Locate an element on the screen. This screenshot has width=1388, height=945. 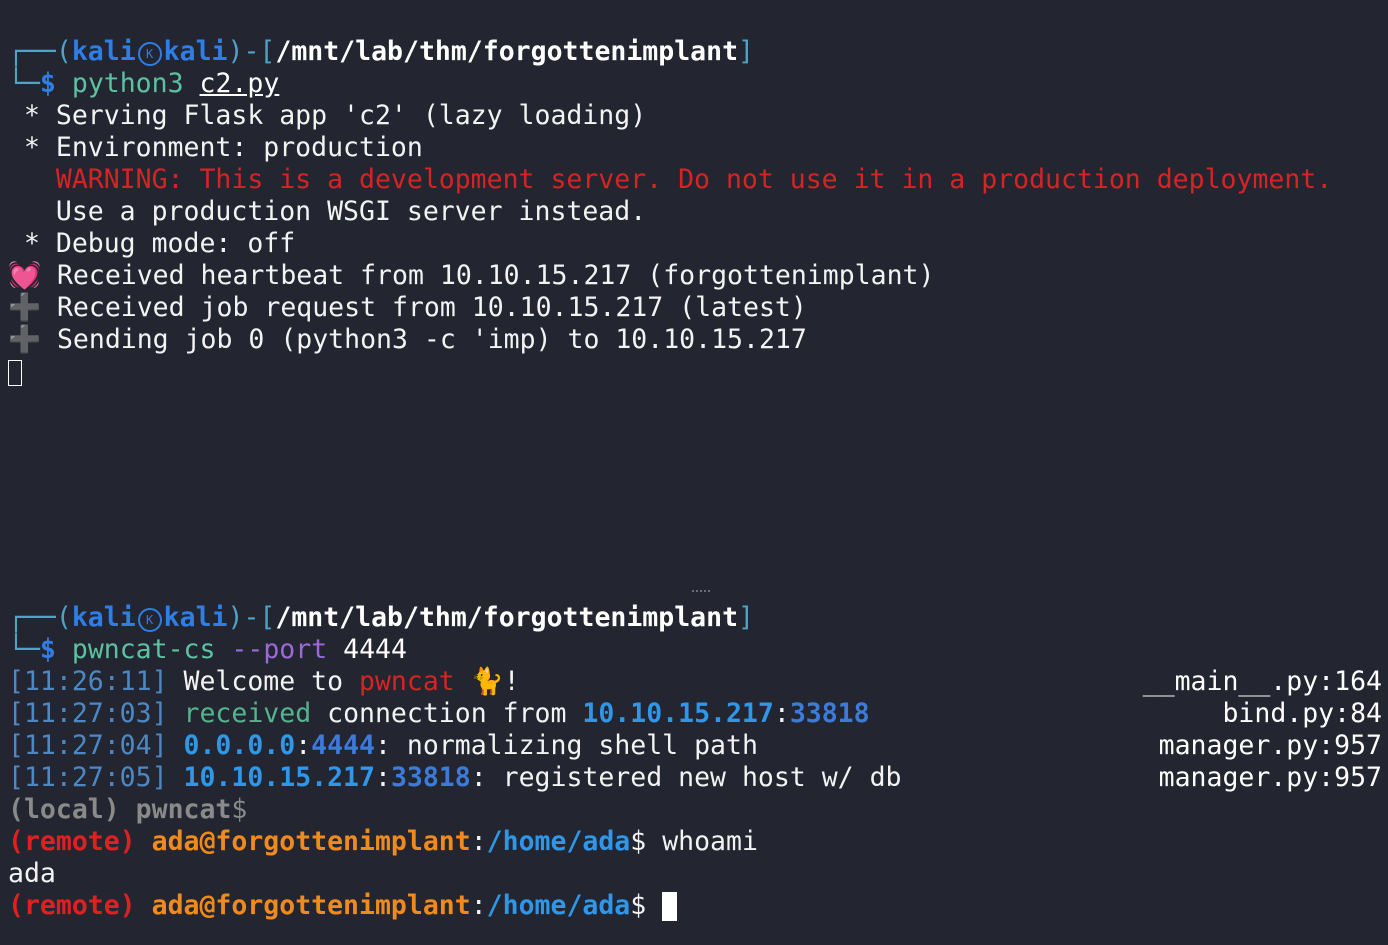
output-line: * Debug mode: off is located at coordinates (152, 243).